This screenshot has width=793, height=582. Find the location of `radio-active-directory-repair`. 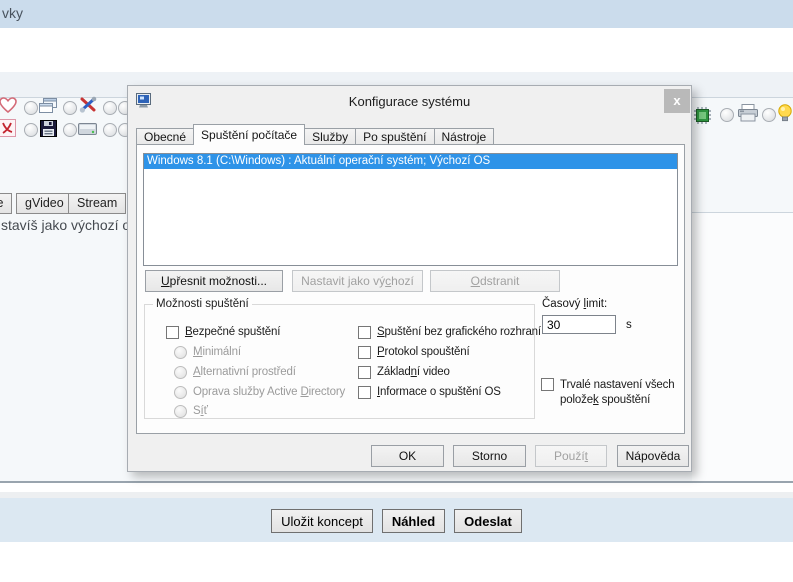

radio-active-directory-repair is located at coordinates (180, 392).